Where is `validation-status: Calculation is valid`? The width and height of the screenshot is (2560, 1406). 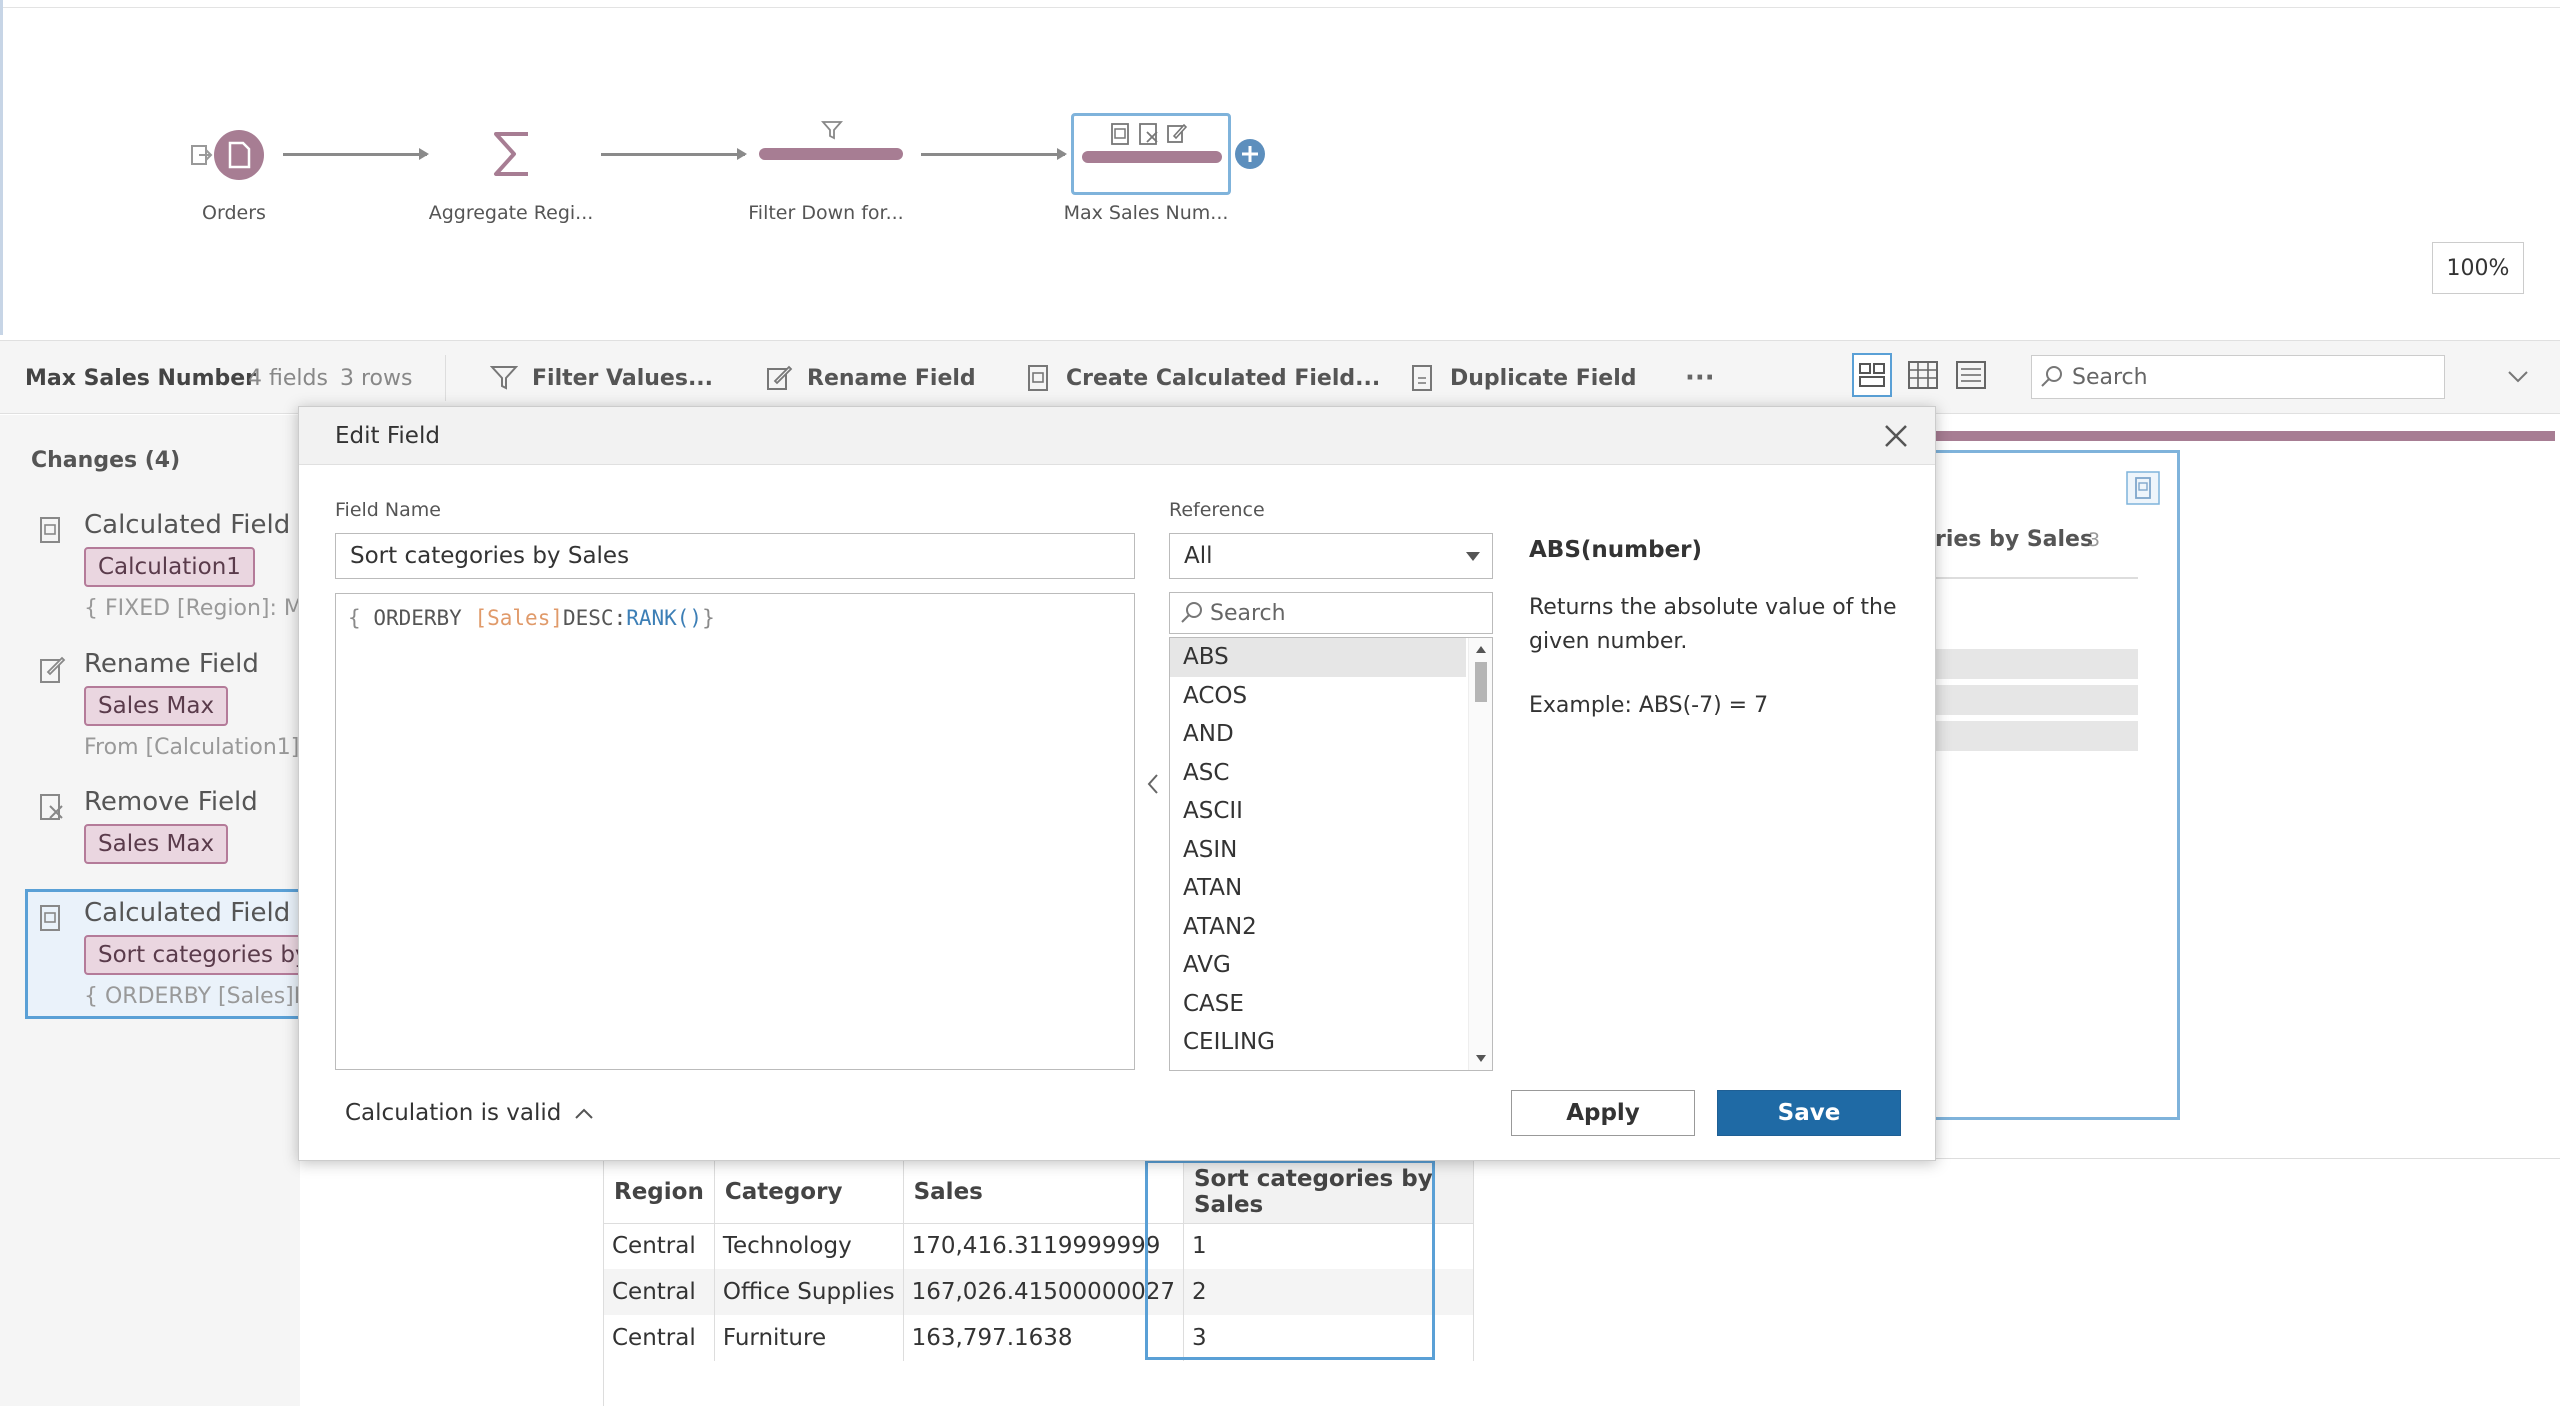
validation-status: Calculation is valid is located at coordinates (470, 1113).